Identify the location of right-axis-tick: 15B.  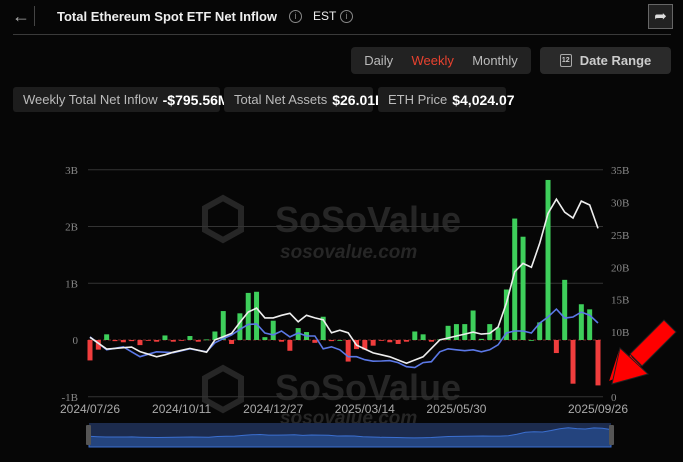
(620, 301).